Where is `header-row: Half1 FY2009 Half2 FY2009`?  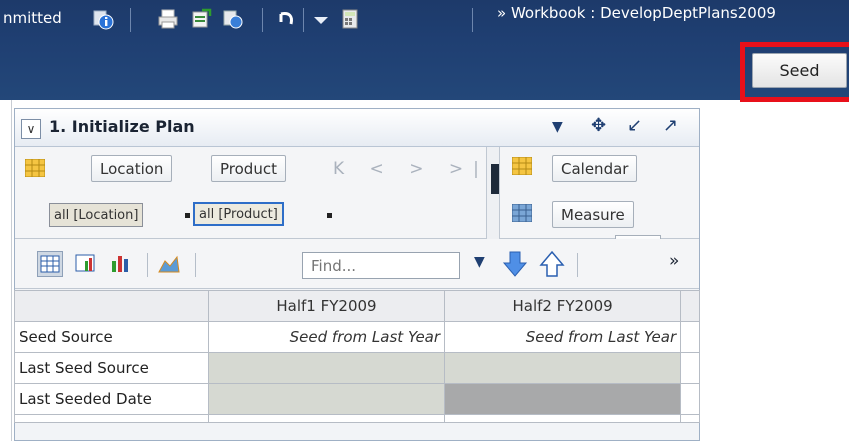 header-row: Half1 FY2009 Half2 FY2009 is located at coordinates (357, 306).